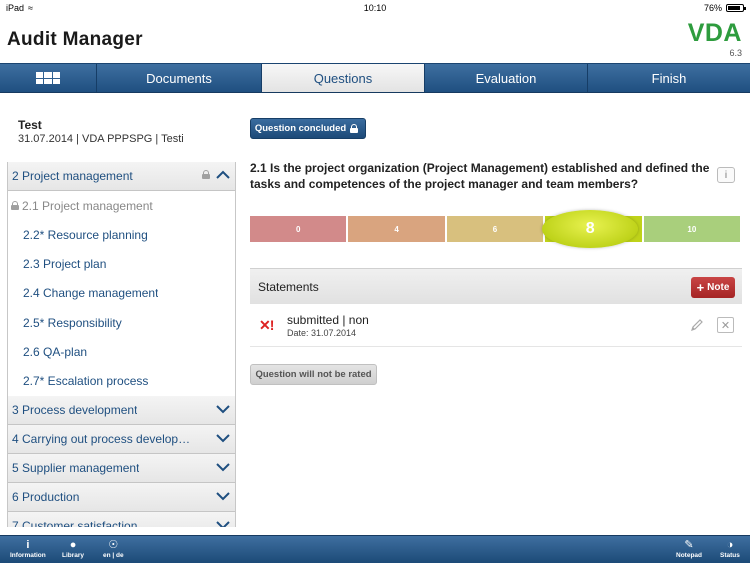 The width and height of the screenshot is (750, 563). What do you see at coordinates (223, 174) in the screenshot?
I see `chevron-up-icon` at bounding box center [223, 174].